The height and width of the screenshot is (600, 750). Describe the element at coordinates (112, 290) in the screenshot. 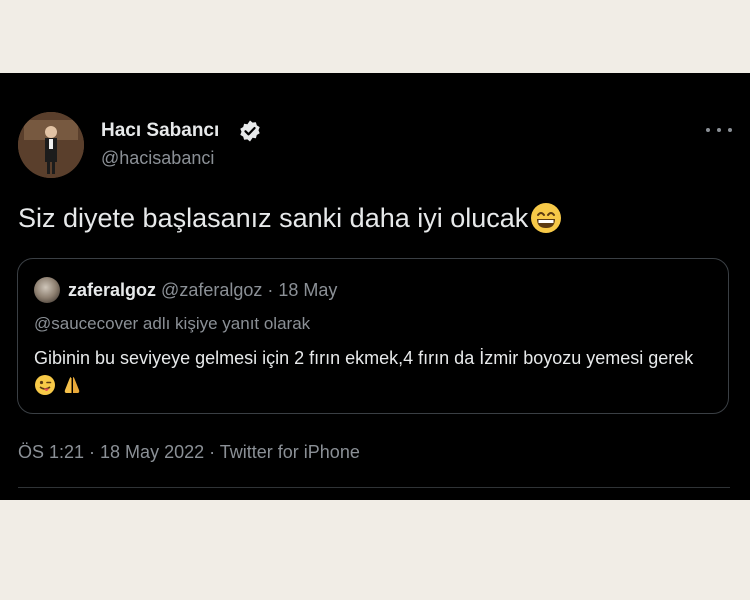

I see `quoted-author-name: zaferalgoz` at that location.